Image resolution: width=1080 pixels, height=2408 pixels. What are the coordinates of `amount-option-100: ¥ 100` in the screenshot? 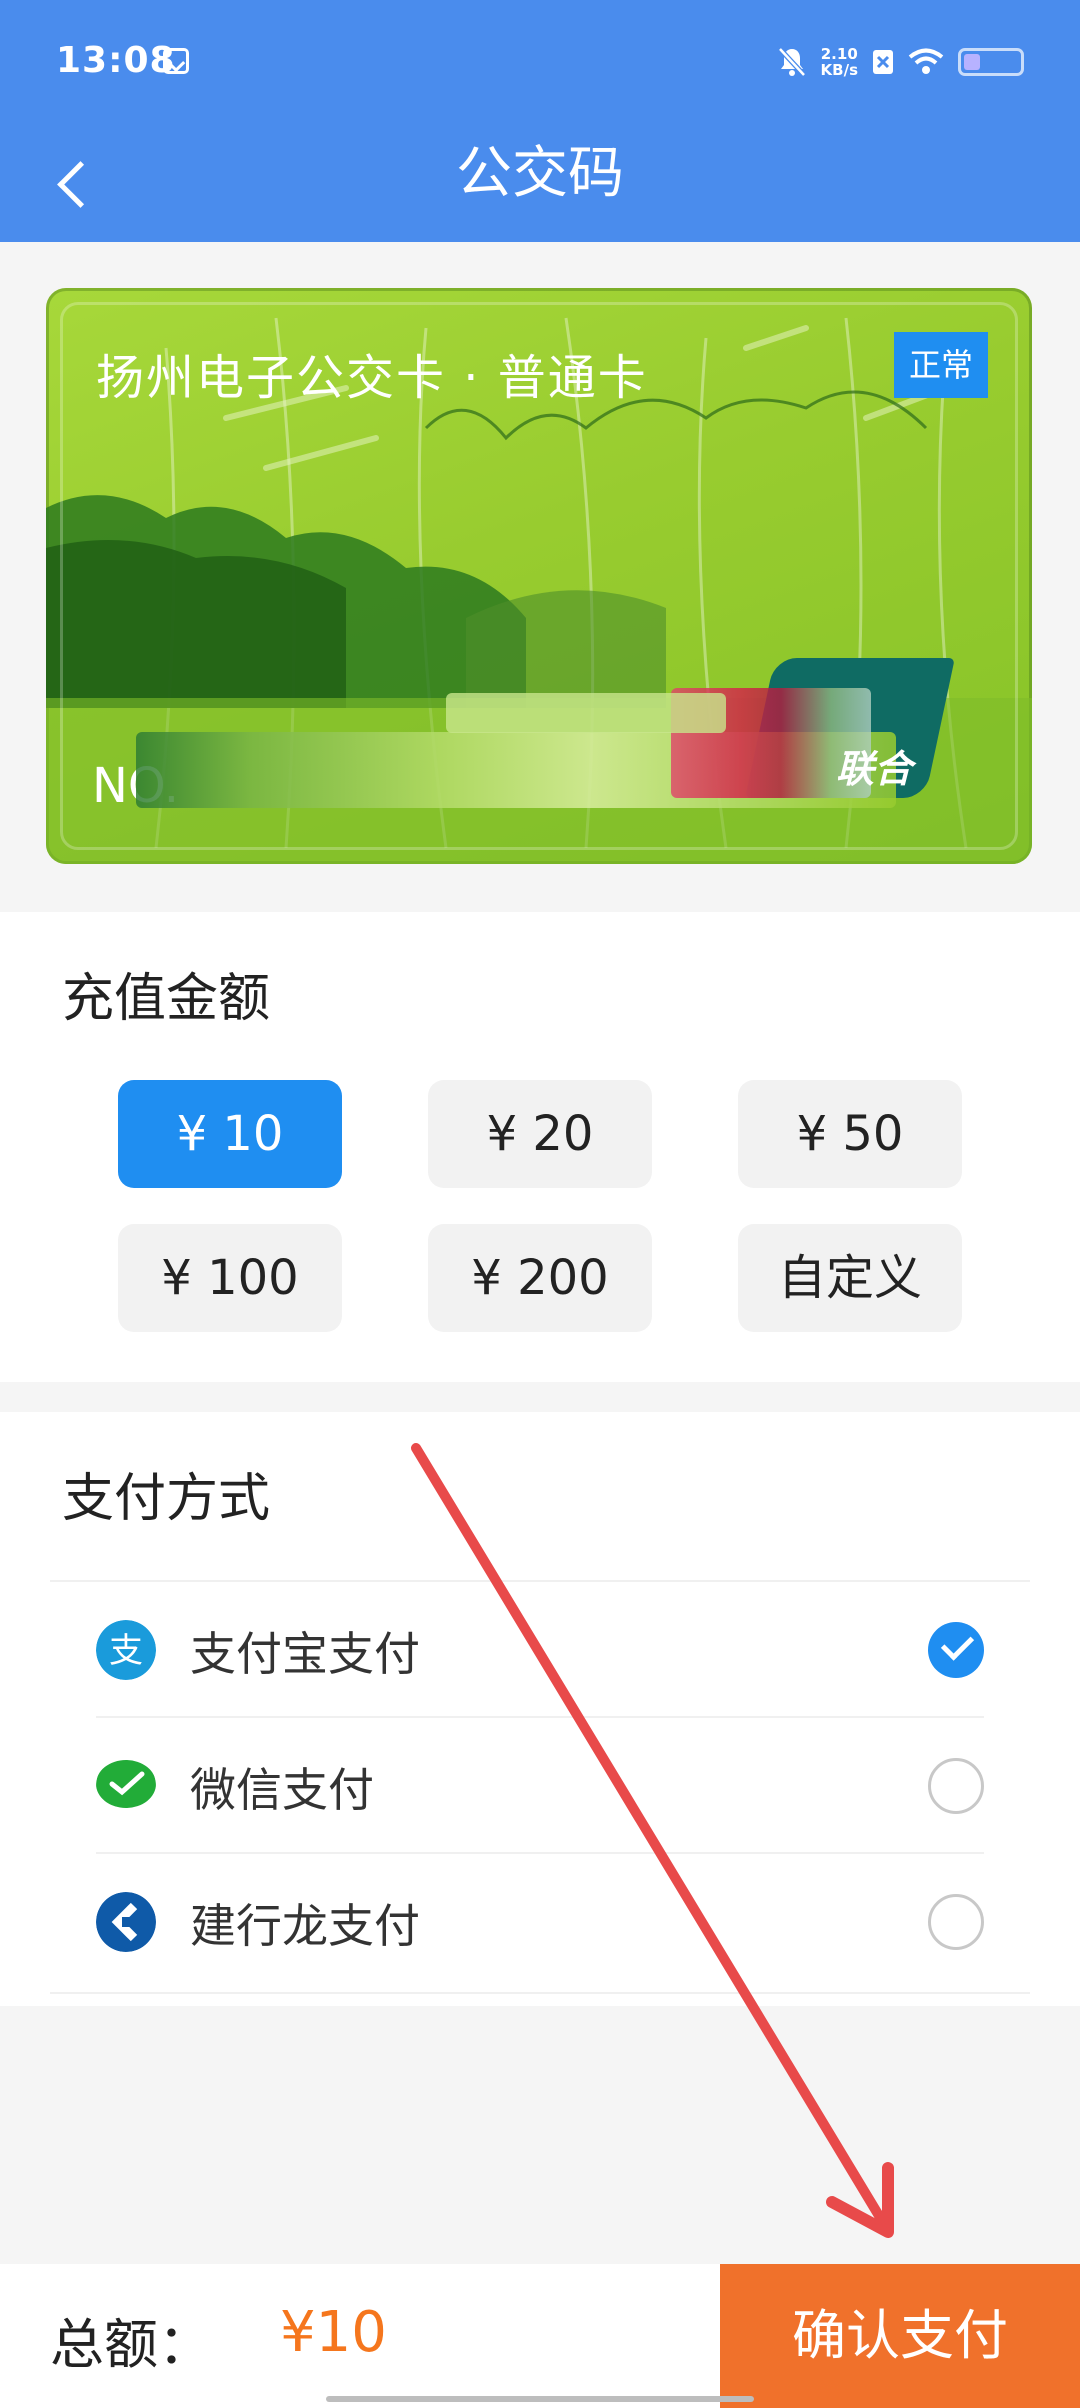 It's located at (230, 1278).